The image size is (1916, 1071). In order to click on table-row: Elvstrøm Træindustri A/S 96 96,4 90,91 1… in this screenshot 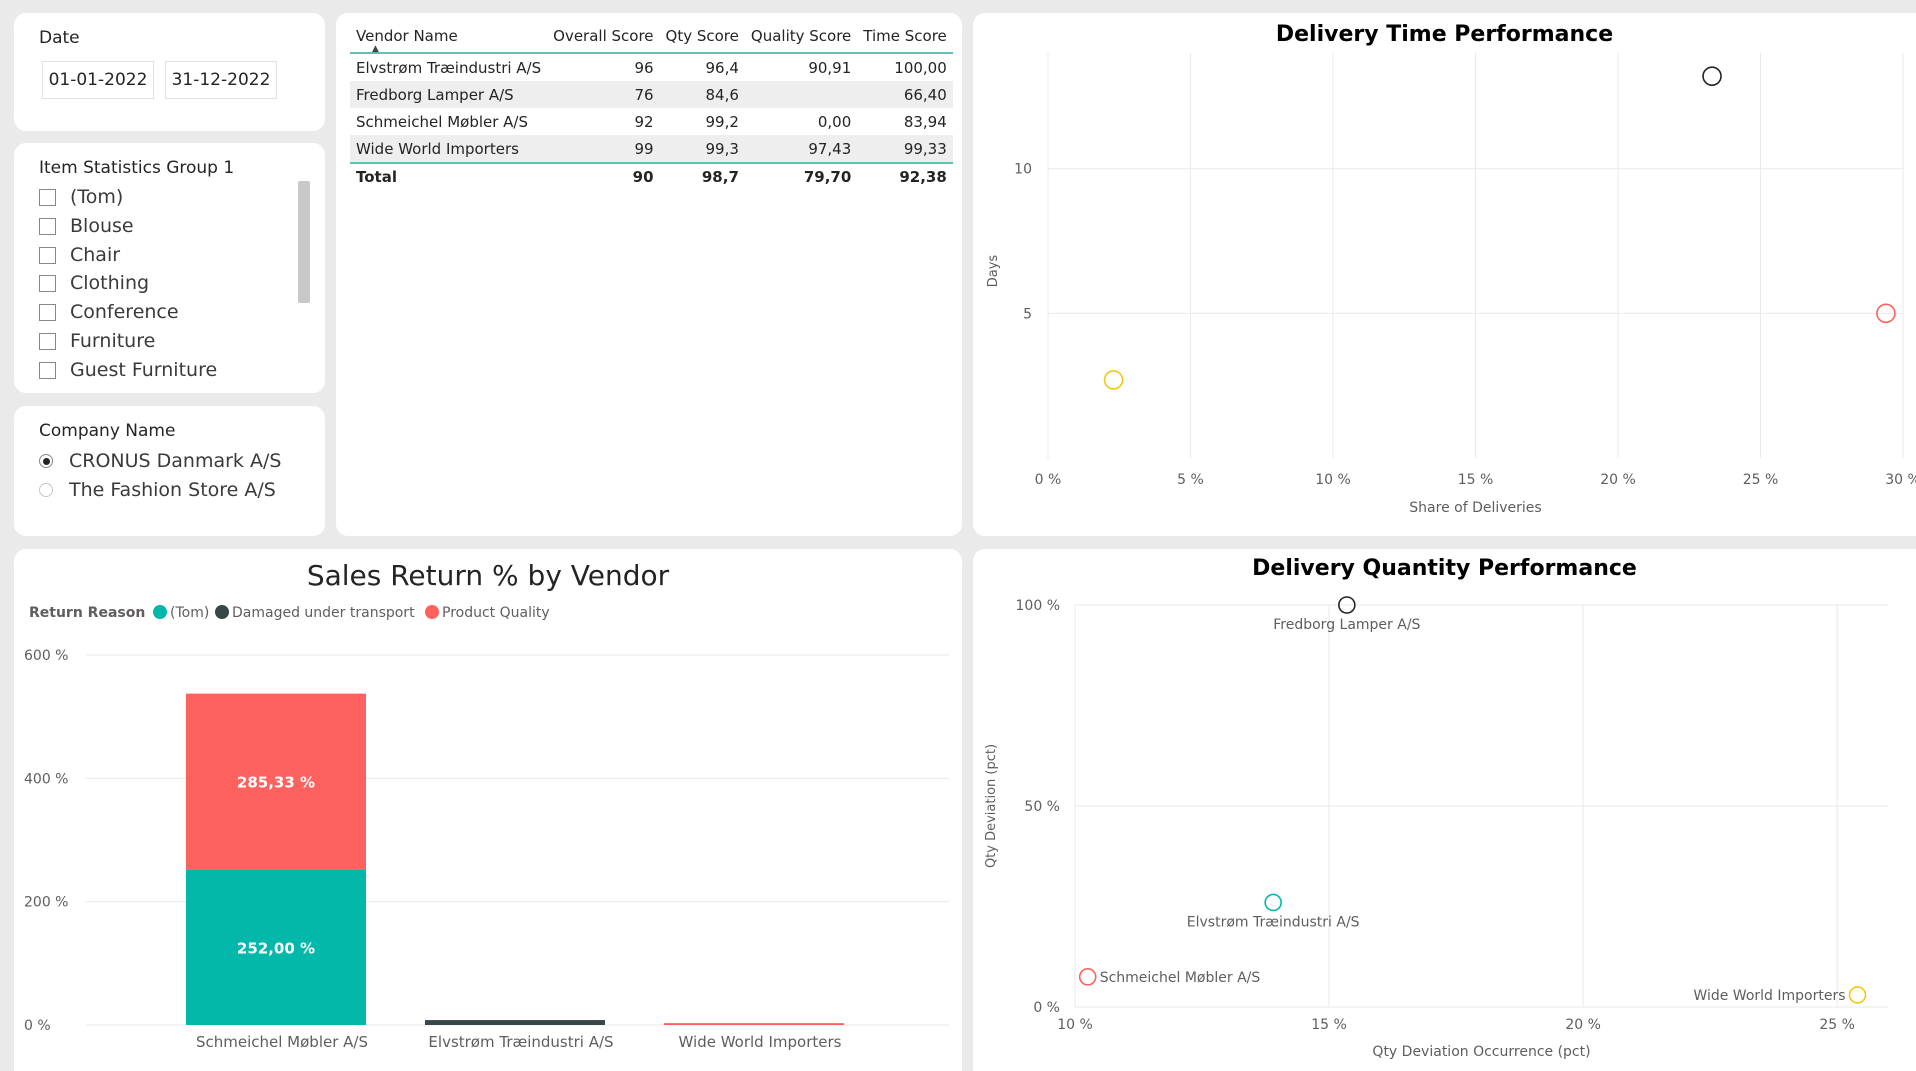, I will do `click(651, 67)`.